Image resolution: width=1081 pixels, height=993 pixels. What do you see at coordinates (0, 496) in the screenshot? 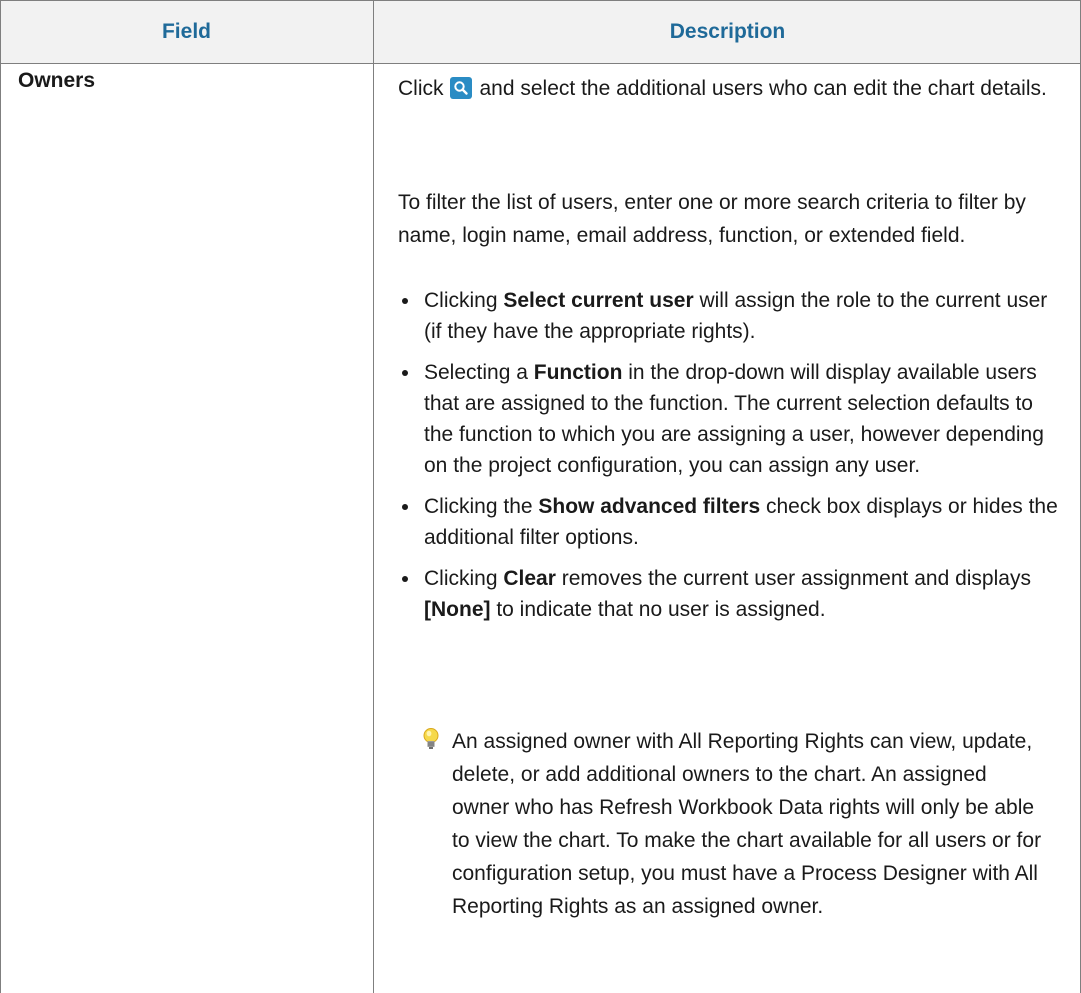
I see `table-border-left` at bounding box center [0, 496].